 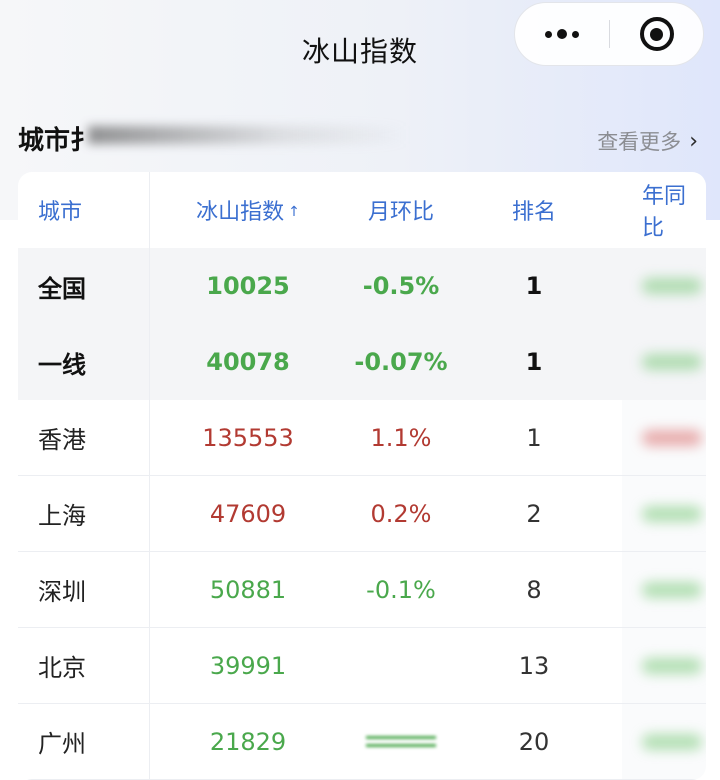 I want to click on close-miniprogram-button, so click(x=656, y=34).